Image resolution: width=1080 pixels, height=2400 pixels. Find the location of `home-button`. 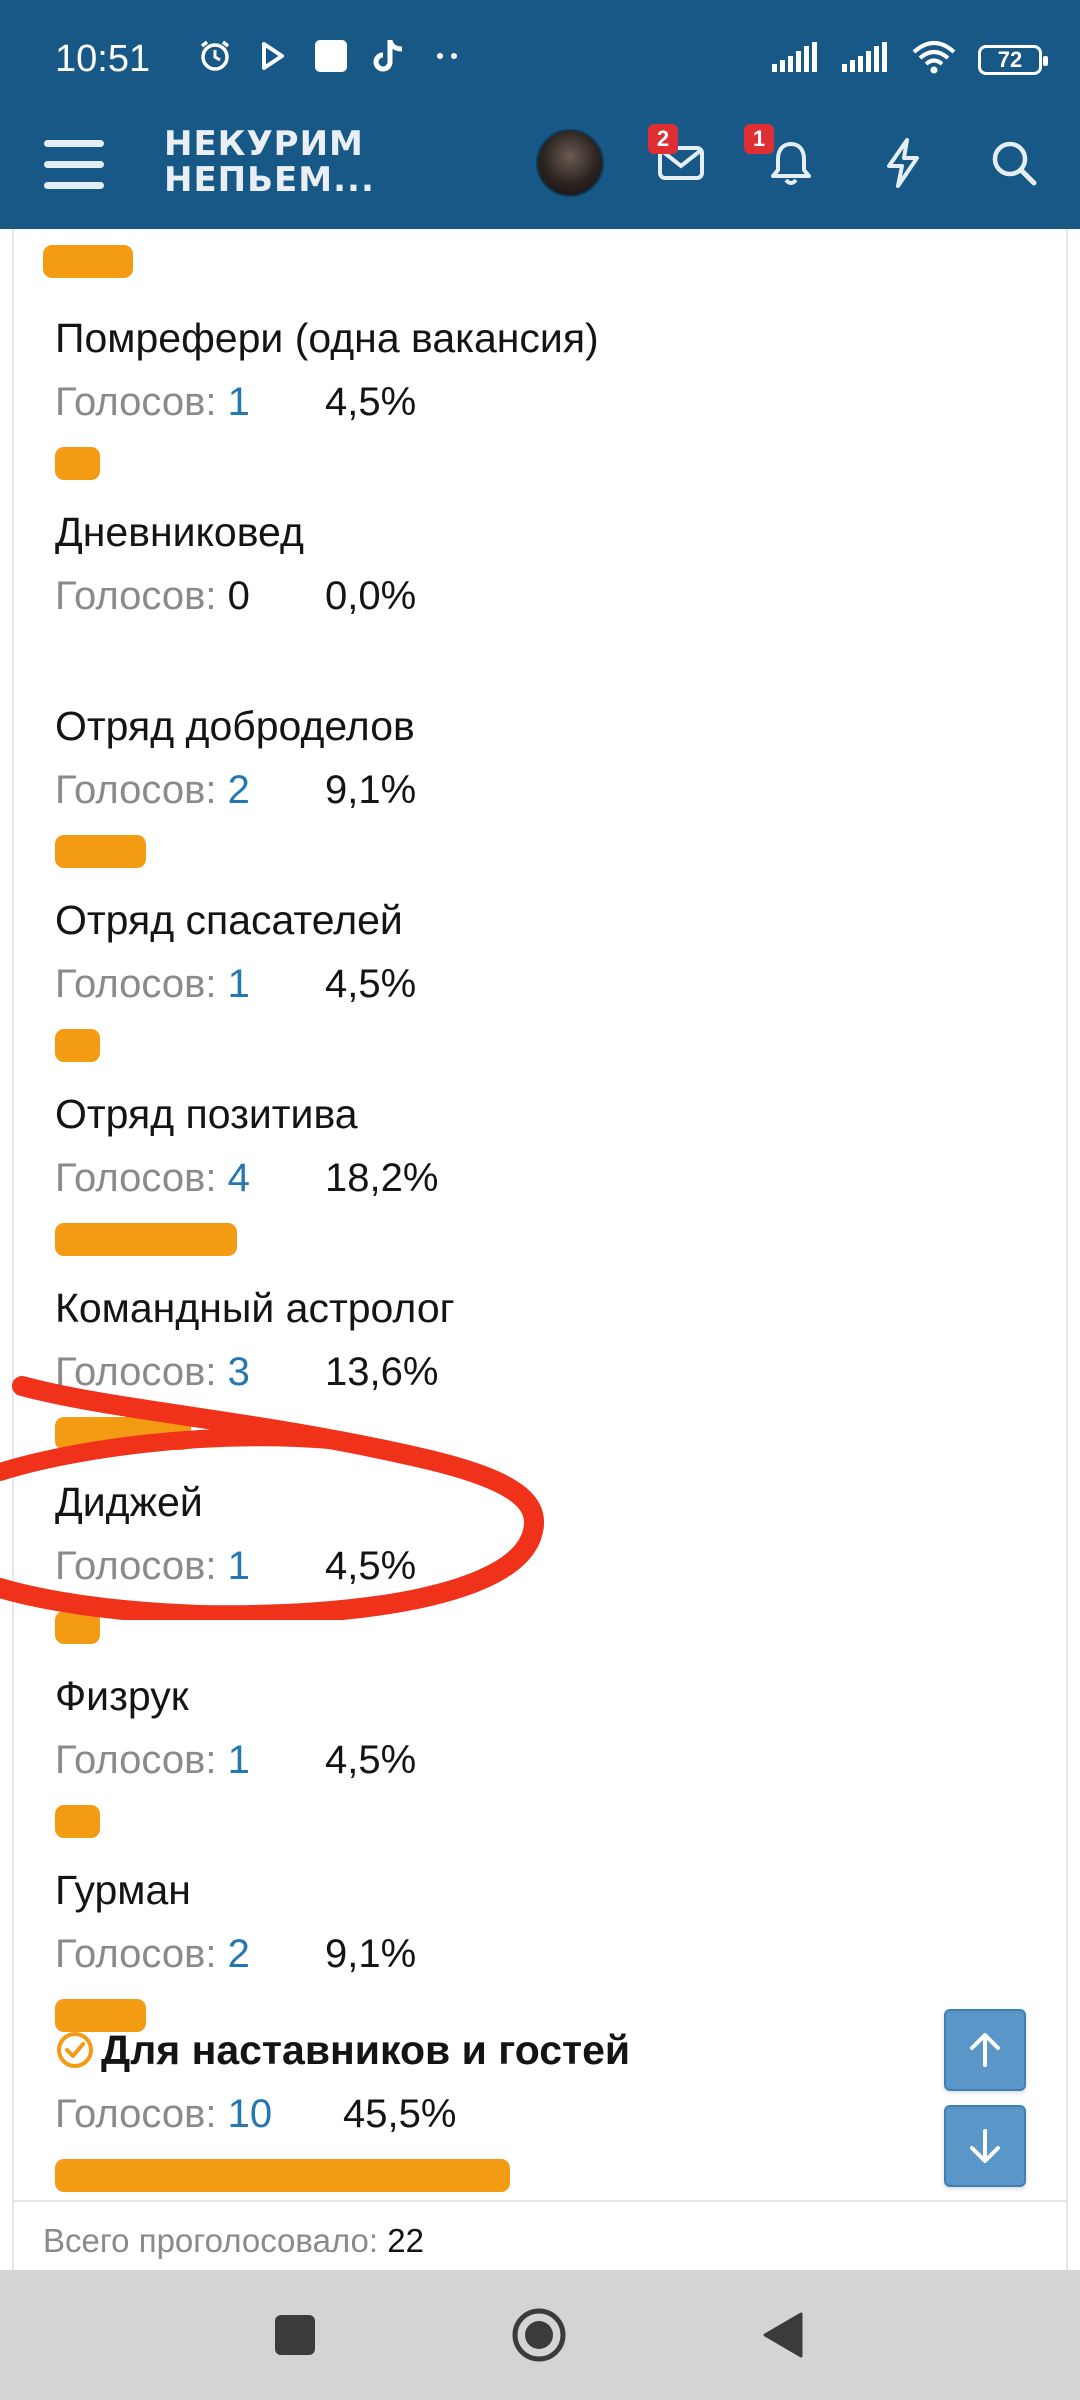

home-button is located at coordinates (539, 2335).